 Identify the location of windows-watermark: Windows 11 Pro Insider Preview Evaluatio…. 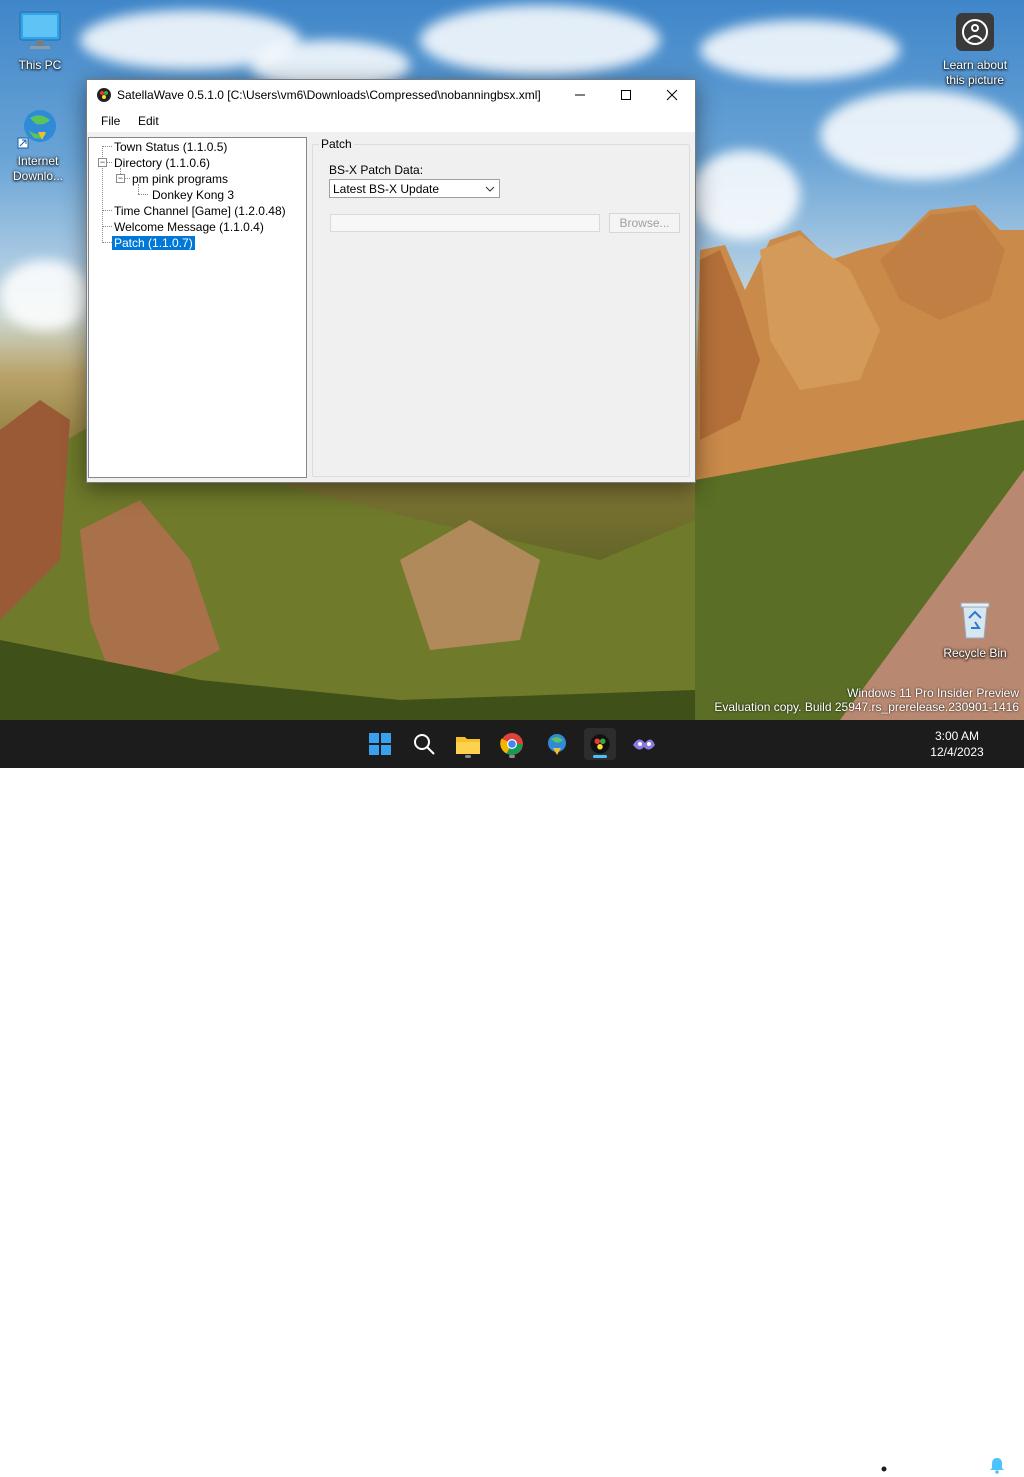
(866, 700).